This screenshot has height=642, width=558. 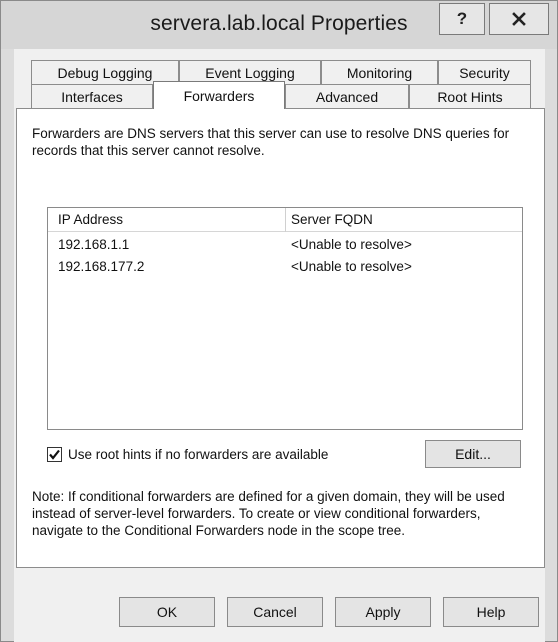 I want to click on ip-address-cell: 192.168.1.1, so click(x=94, y=244).